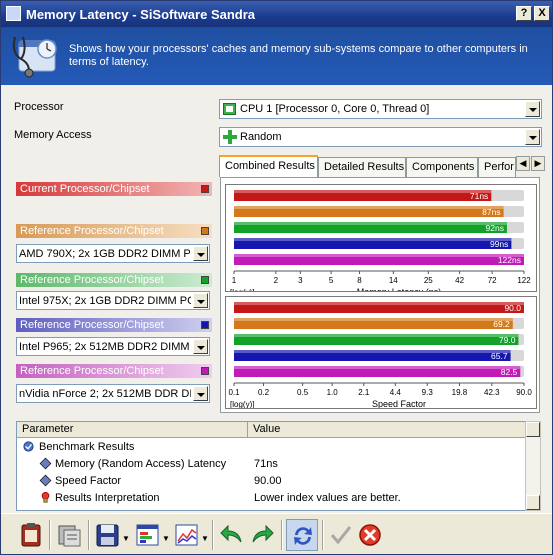  What do you see at coordinates (34, 57) in the screenshot?
I see `stethoscope-icon` at bounding box center [34, 57].